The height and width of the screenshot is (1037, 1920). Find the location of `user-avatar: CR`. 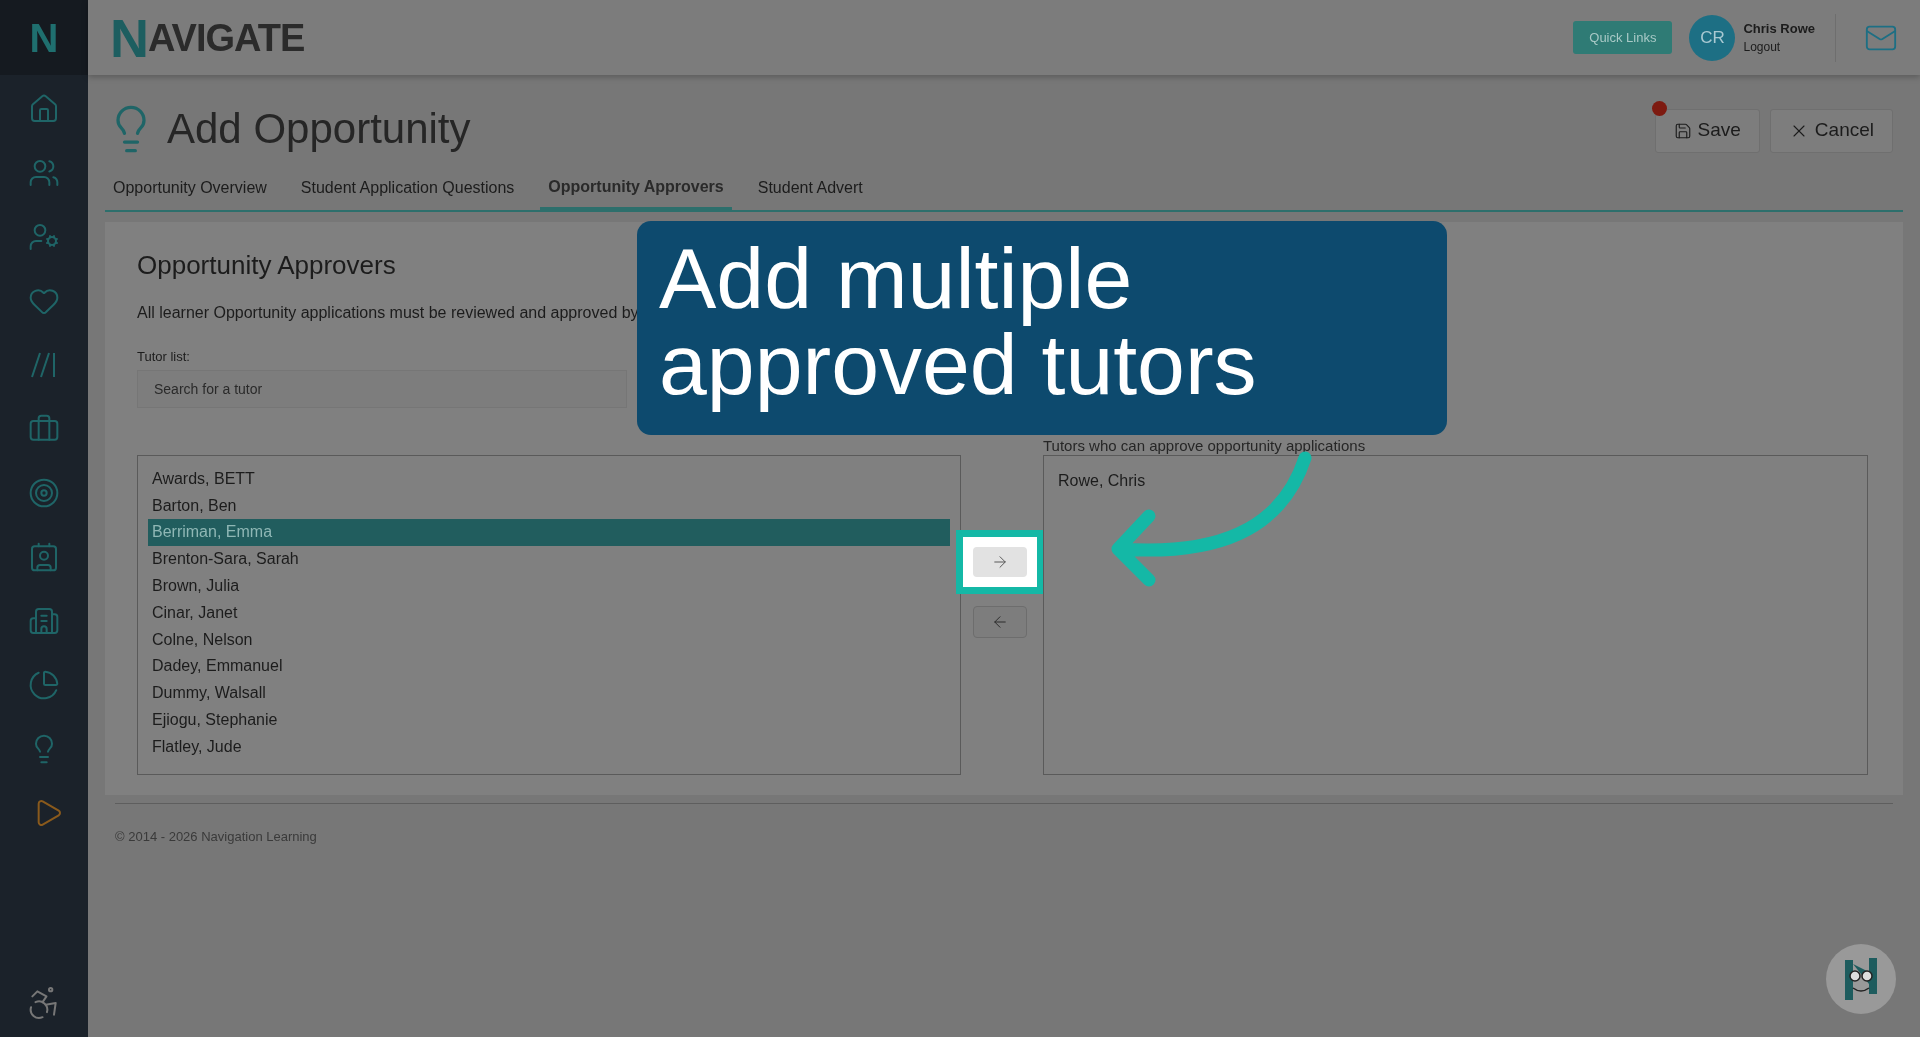

user-avatar: CR is located at coordinates (1712, 37).